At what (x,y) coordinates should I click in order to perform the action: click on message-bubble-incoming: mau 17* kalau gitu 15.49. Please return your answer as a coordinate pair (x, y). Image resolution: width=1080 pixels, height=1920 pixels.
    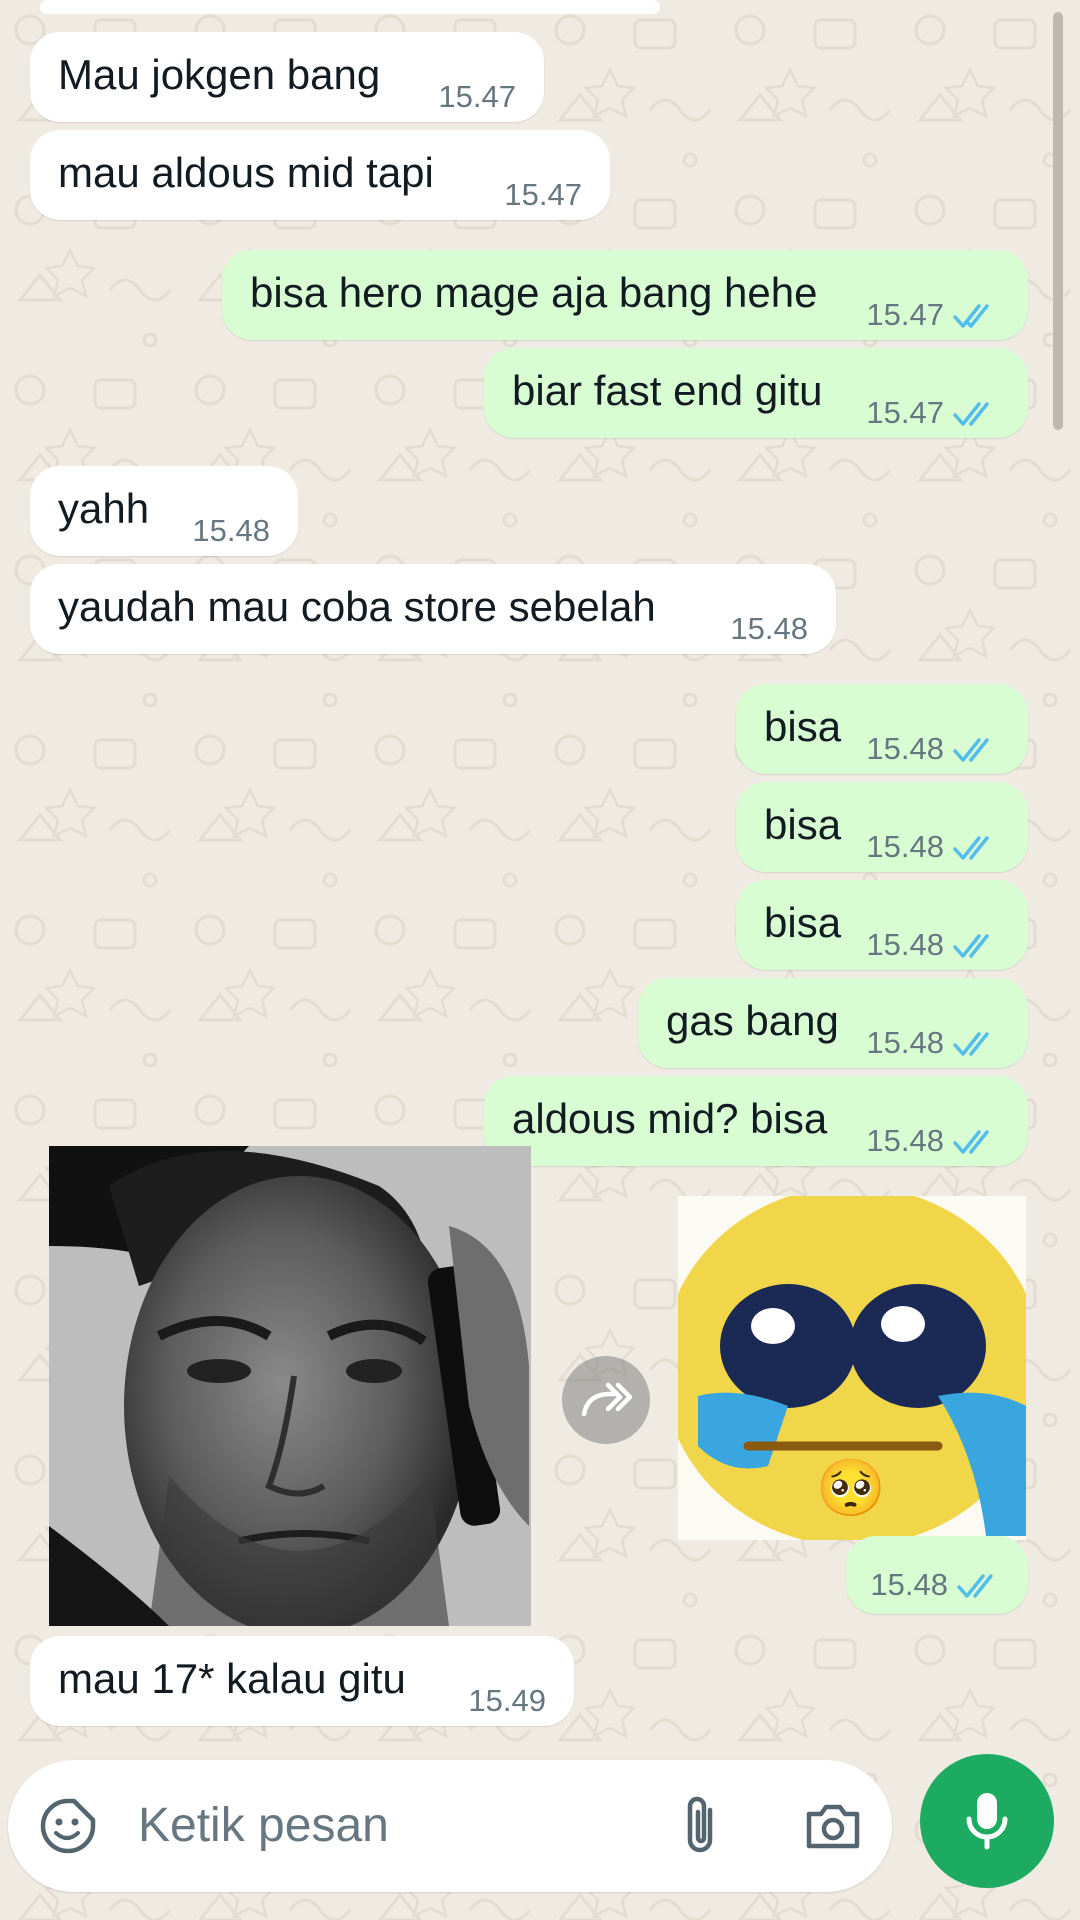
    Looking at the image, I should click on (302, 1681).